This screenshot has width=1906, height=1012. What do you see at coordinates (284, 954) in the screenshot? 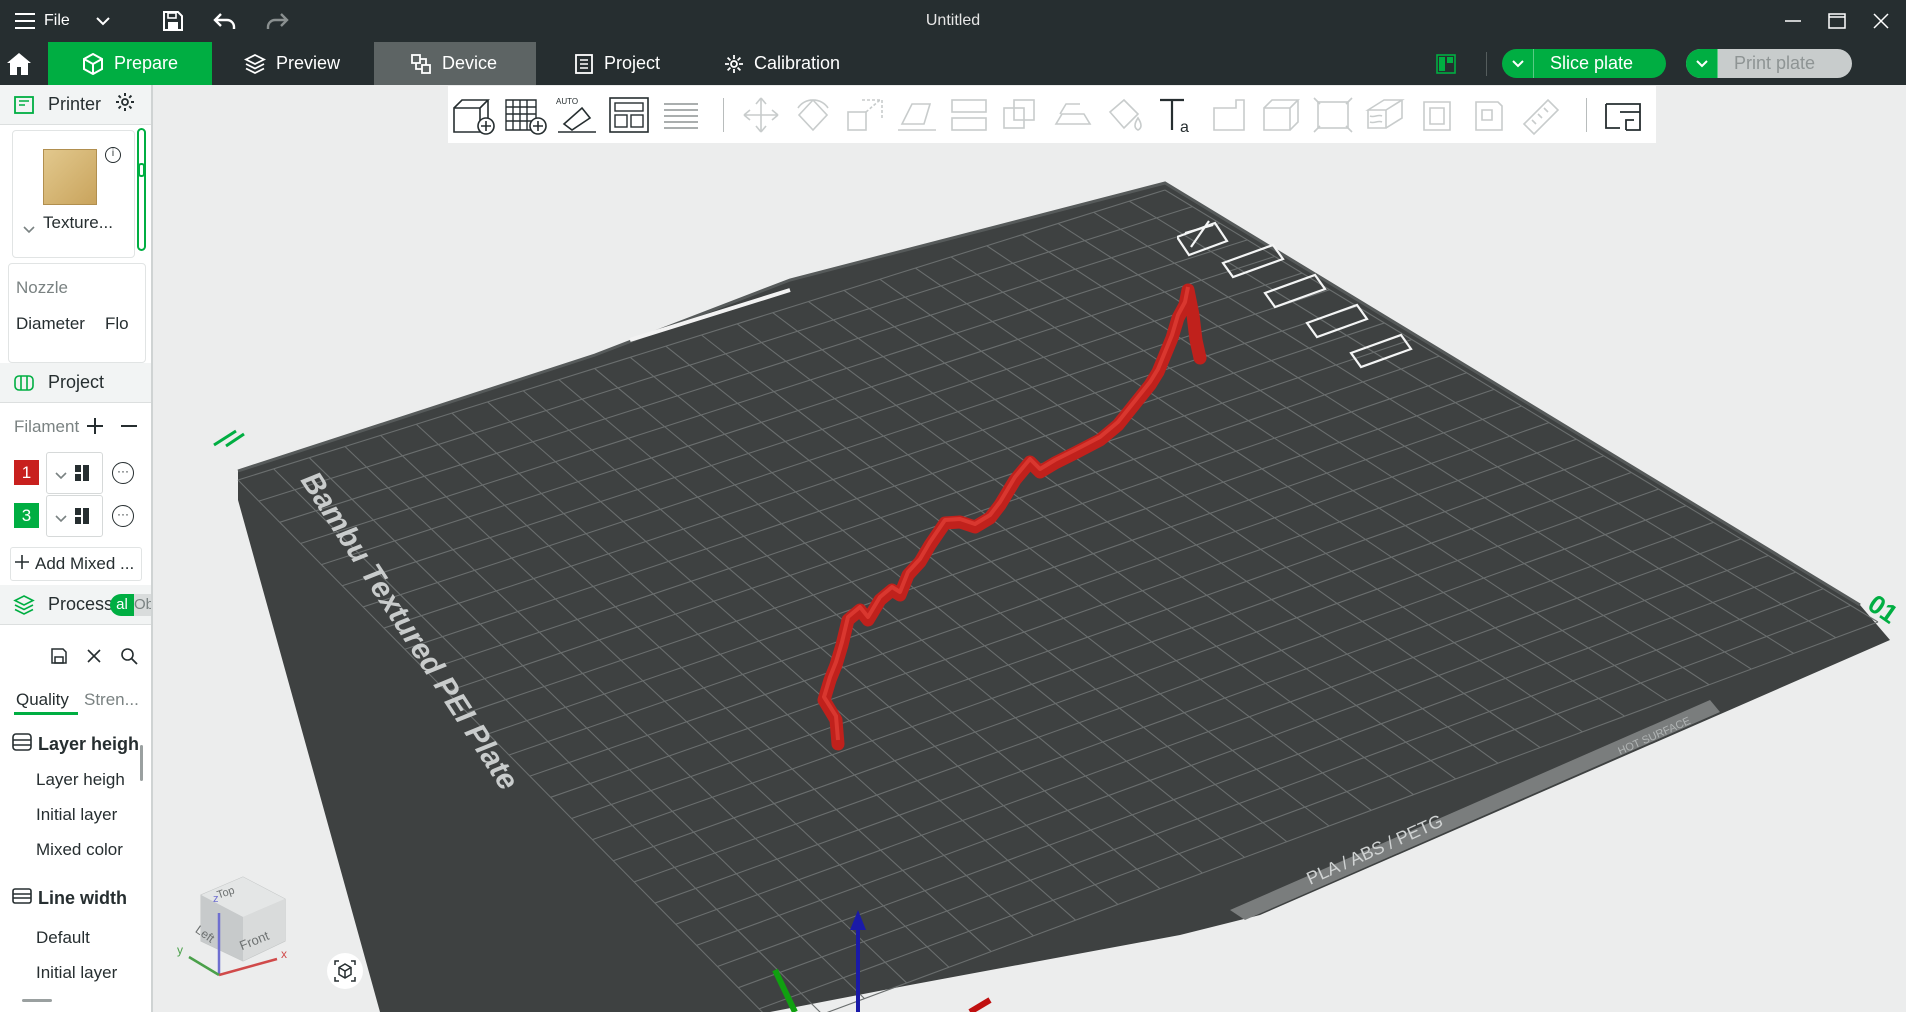
I see `view-cube-x-label: x` at bounding box center [284, 954].